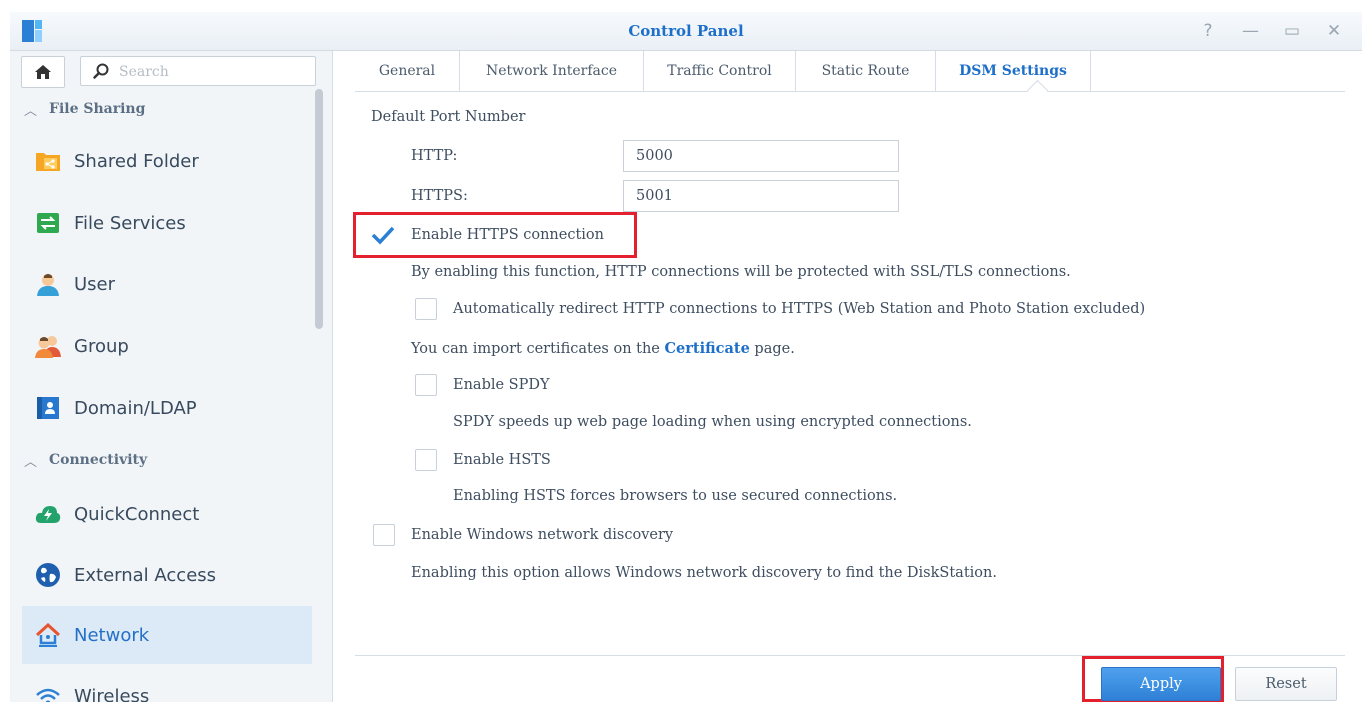 This screenshot has height=702, width=1372. Describe the element at coordinates (384, 535) in the screenshot. I see `checkbox-windows-discovery` at that location.